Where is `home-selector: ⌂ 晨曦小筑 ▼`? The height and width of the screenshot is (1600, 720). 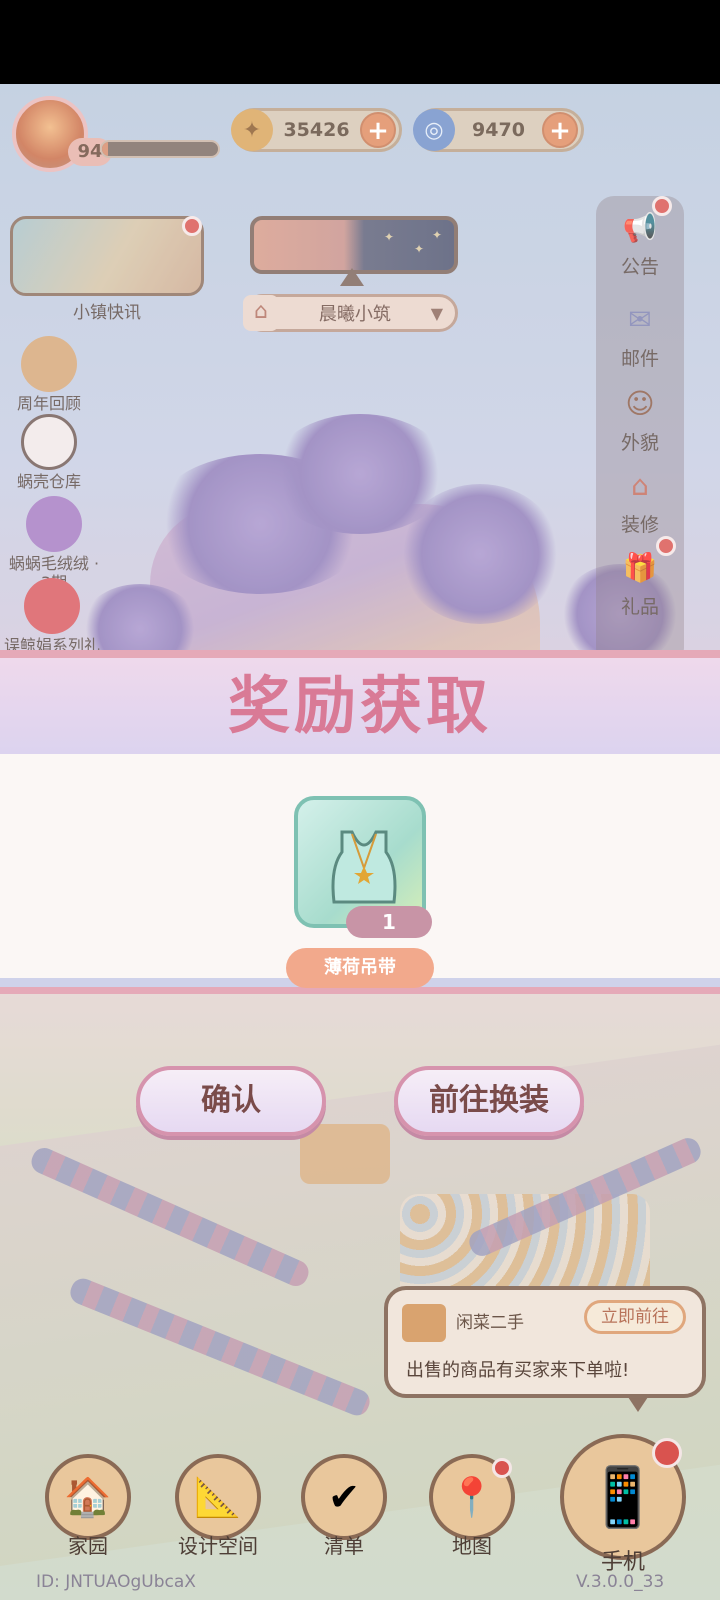 home-selector: ⌂ 晨曦小筑 ▼ is located at coordinates (350, 313).